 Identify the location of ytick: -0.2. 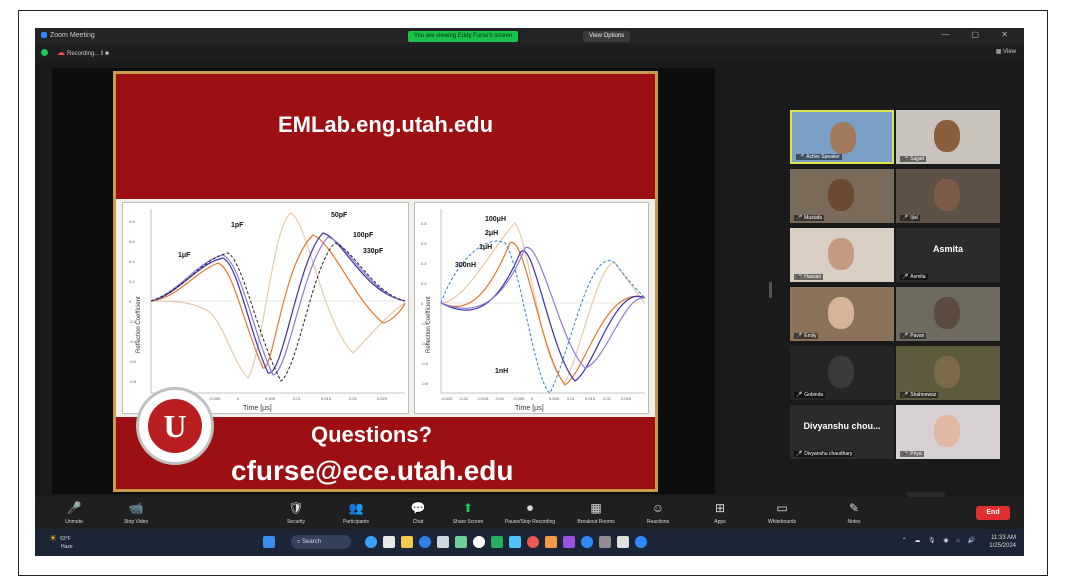
(133, 321).